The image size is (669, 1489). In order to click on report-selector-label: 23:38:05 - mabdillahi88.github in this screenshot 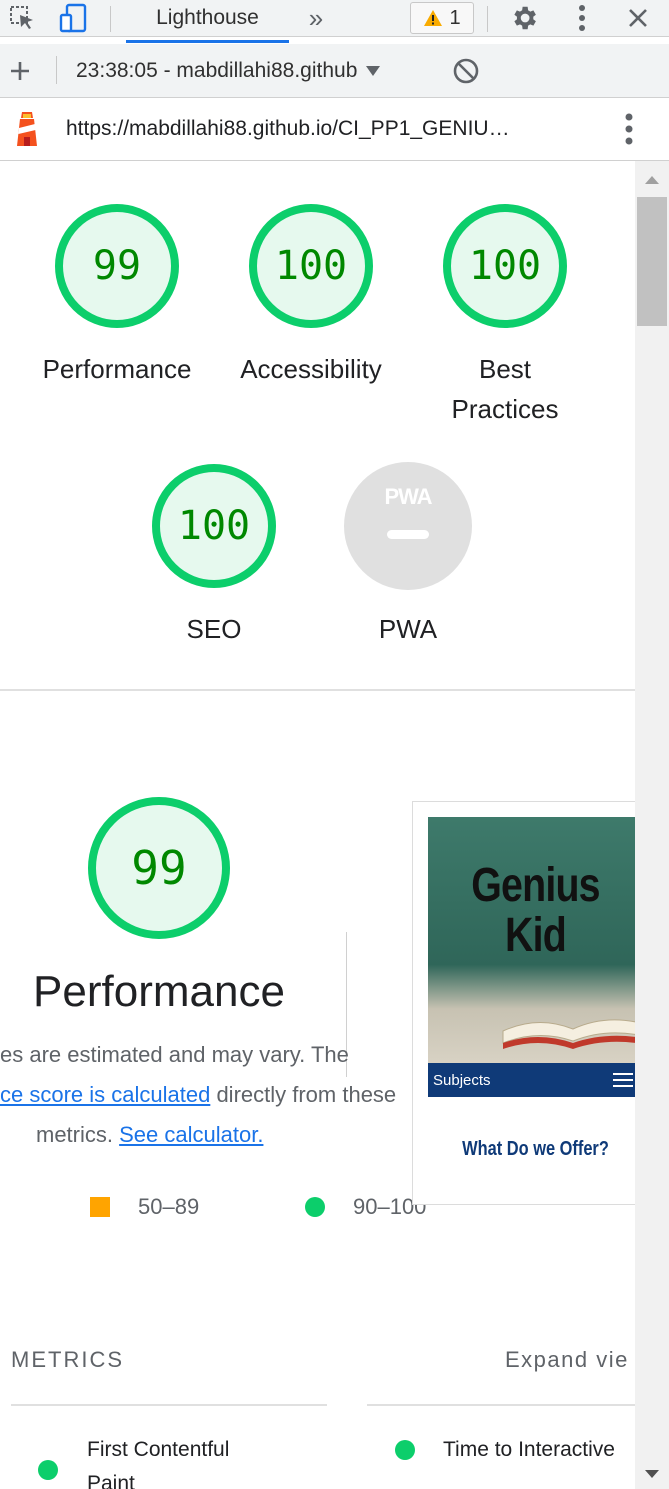, I will do `click(217, 70)`.